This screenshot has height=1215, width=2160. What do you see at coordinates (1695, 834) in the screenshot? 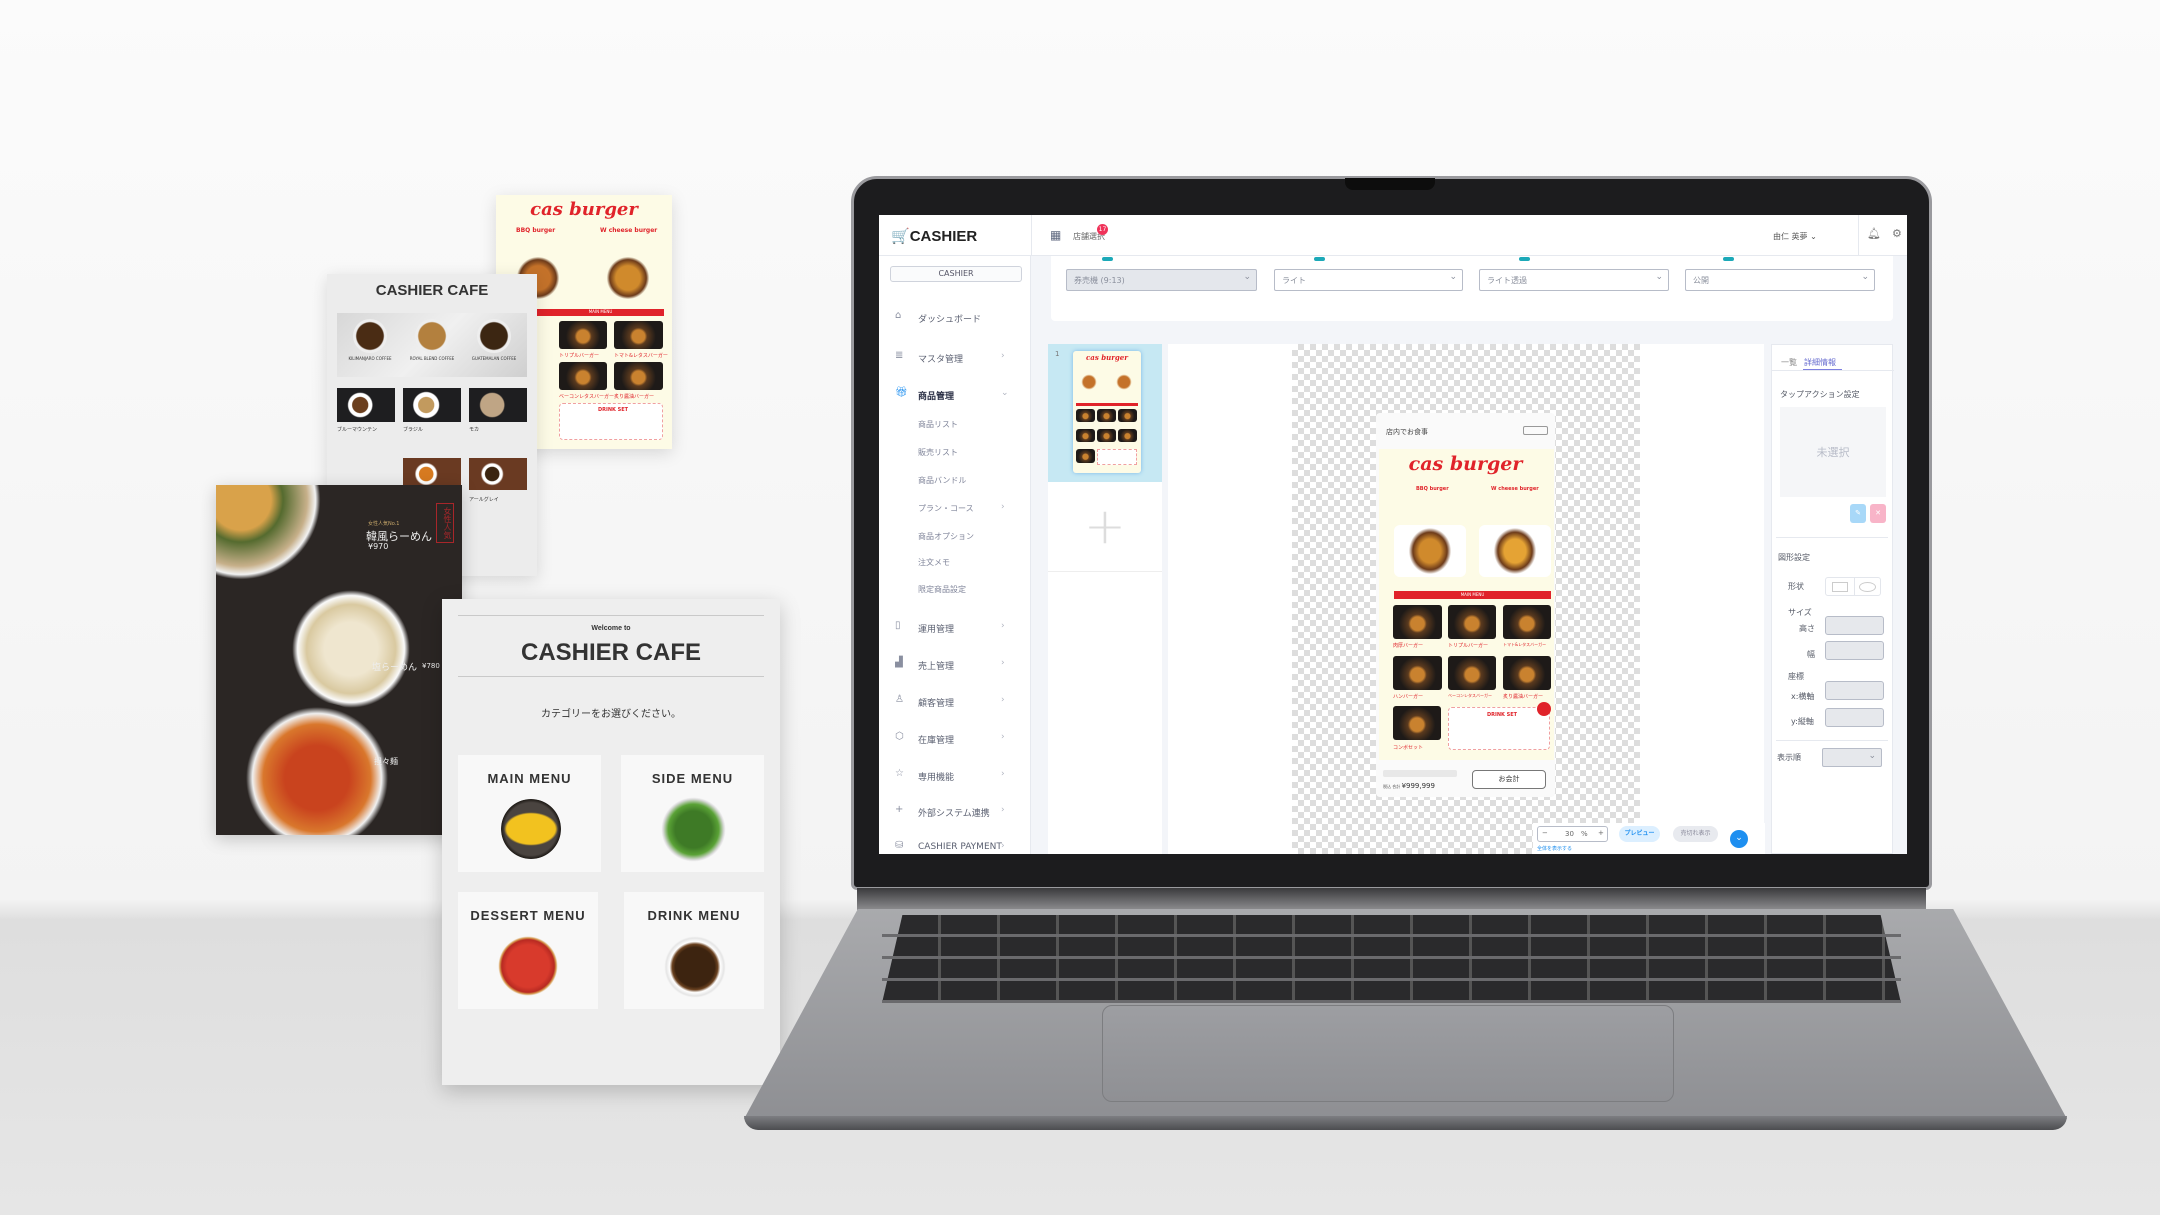
I see `sold-out-toggle: 売切れ表示` at bounding box center [1695, 834].